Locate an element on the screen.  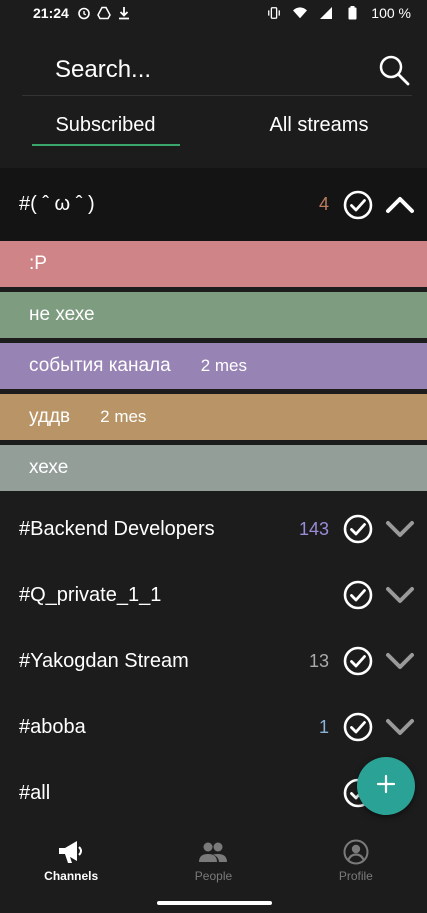
topic-row: :P is located at coordinates (213, 264).